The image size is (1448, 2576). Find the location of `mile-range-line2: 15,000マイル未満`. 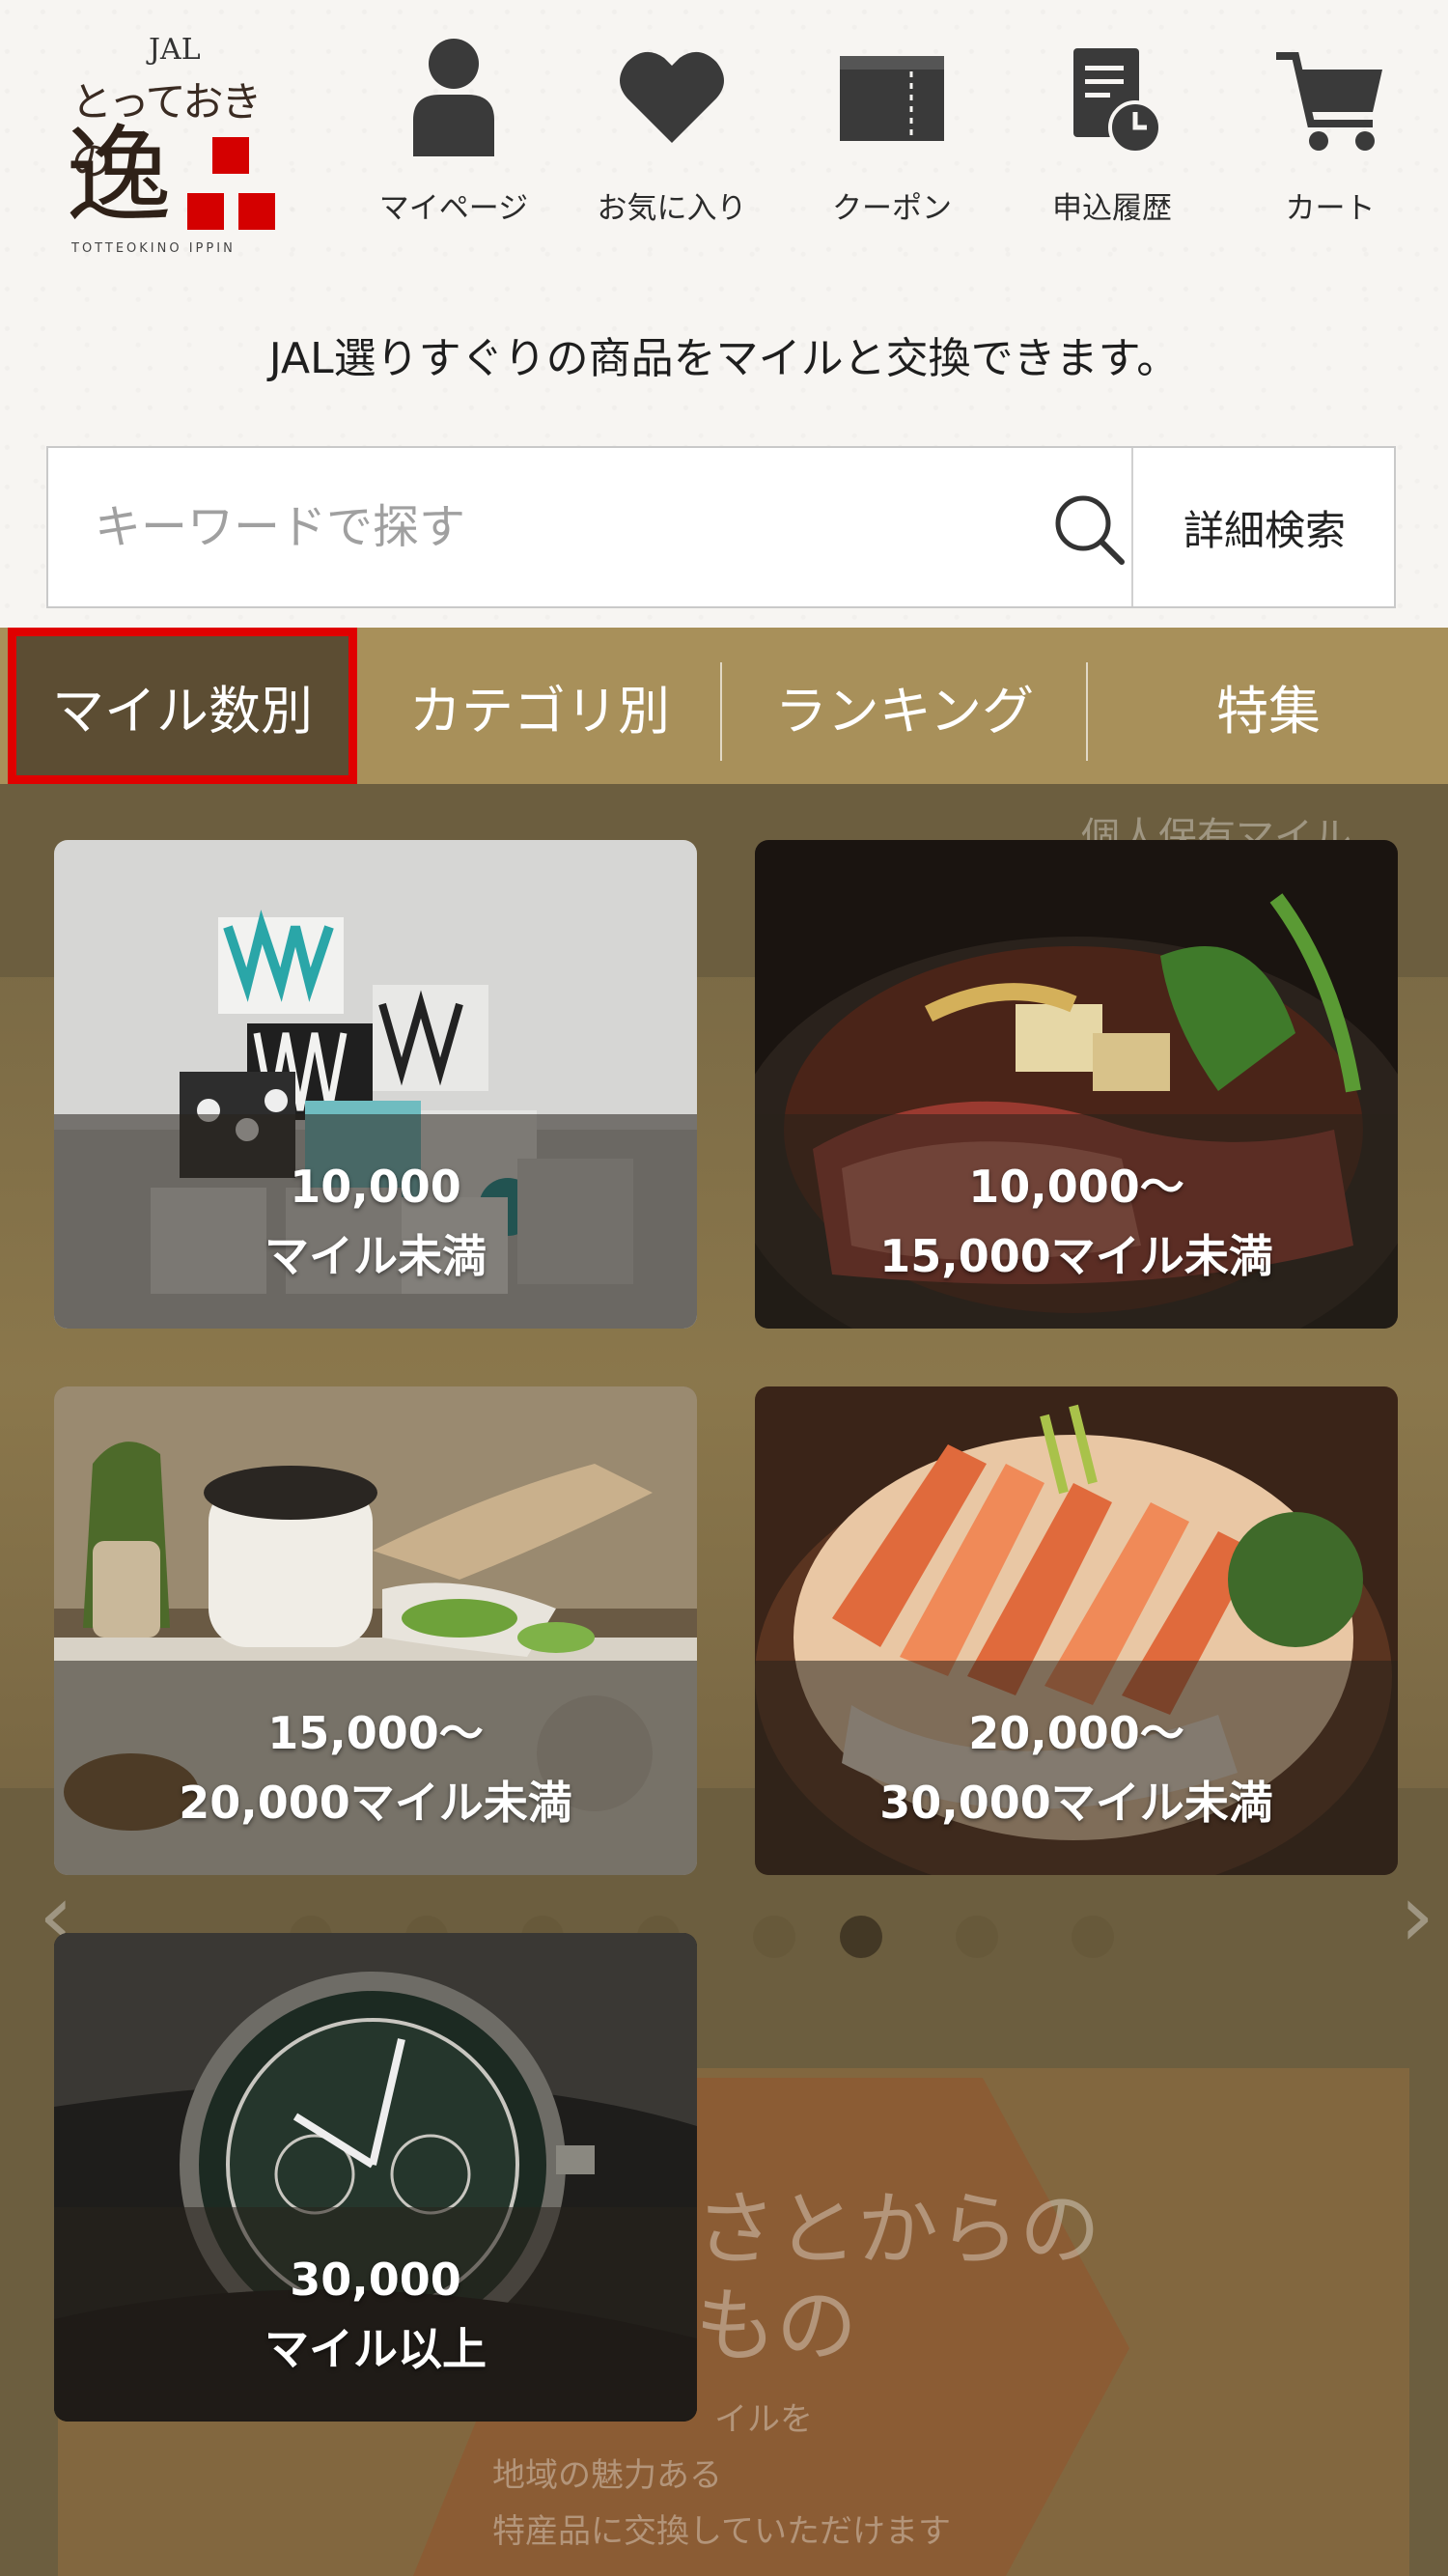

mile-range-line2: 15,000マイル未満 is located at coordinates (1076, 1256).